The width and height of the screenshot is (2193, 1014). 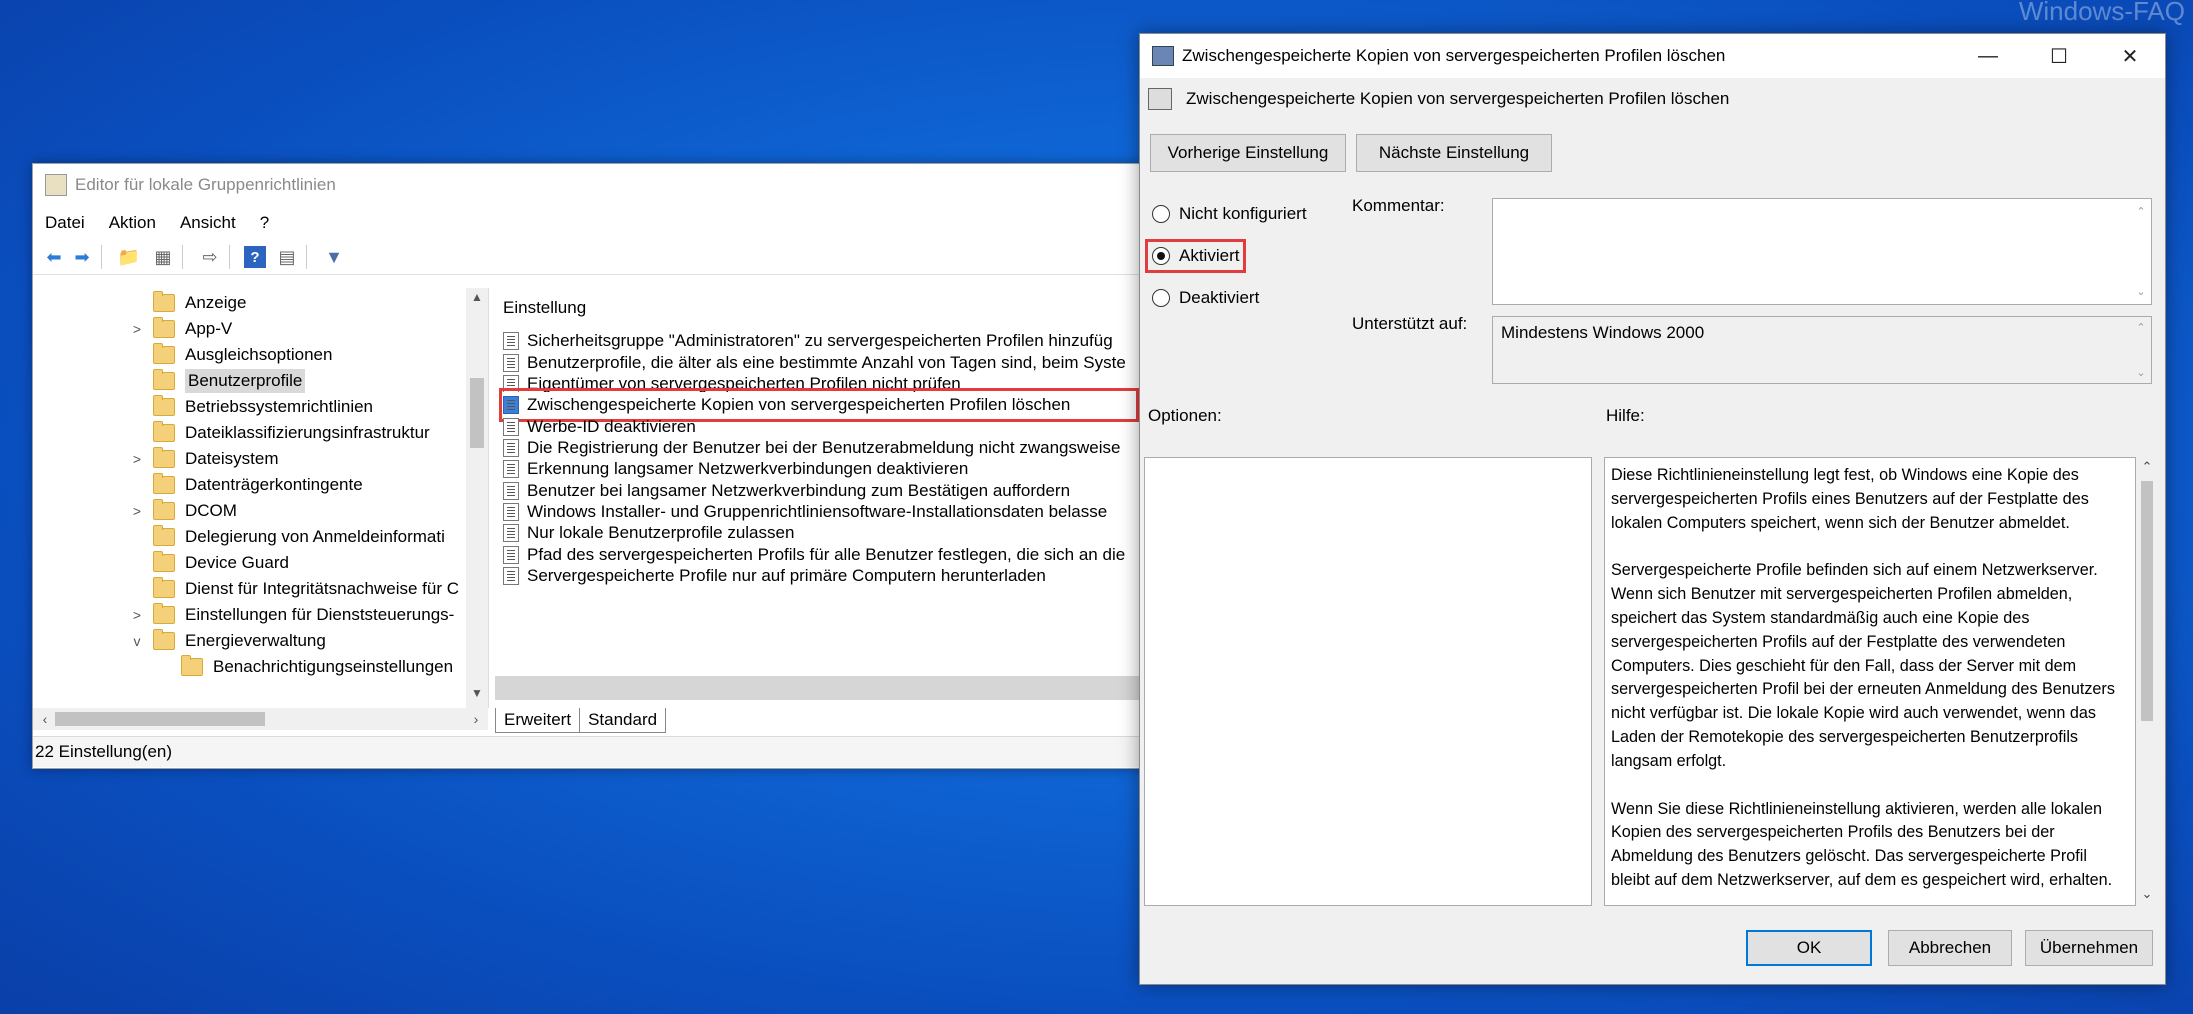 I want to click on forward-arrow-icon: ➡, so click(x=82, y=257).